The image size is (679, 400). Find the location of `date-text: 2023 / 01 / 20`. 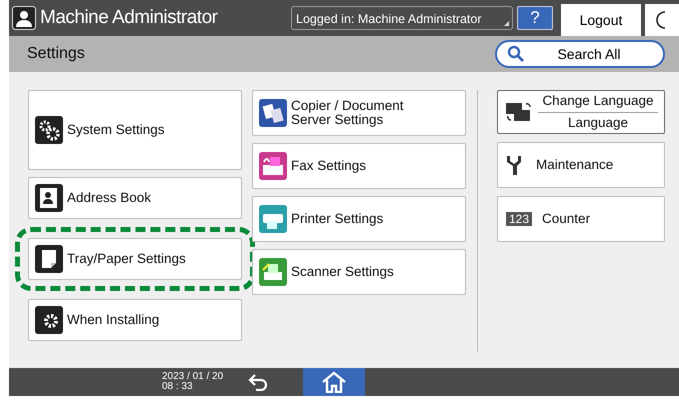

date-text: 2023 / 01 / 20 is located at coordinates (193, 377).